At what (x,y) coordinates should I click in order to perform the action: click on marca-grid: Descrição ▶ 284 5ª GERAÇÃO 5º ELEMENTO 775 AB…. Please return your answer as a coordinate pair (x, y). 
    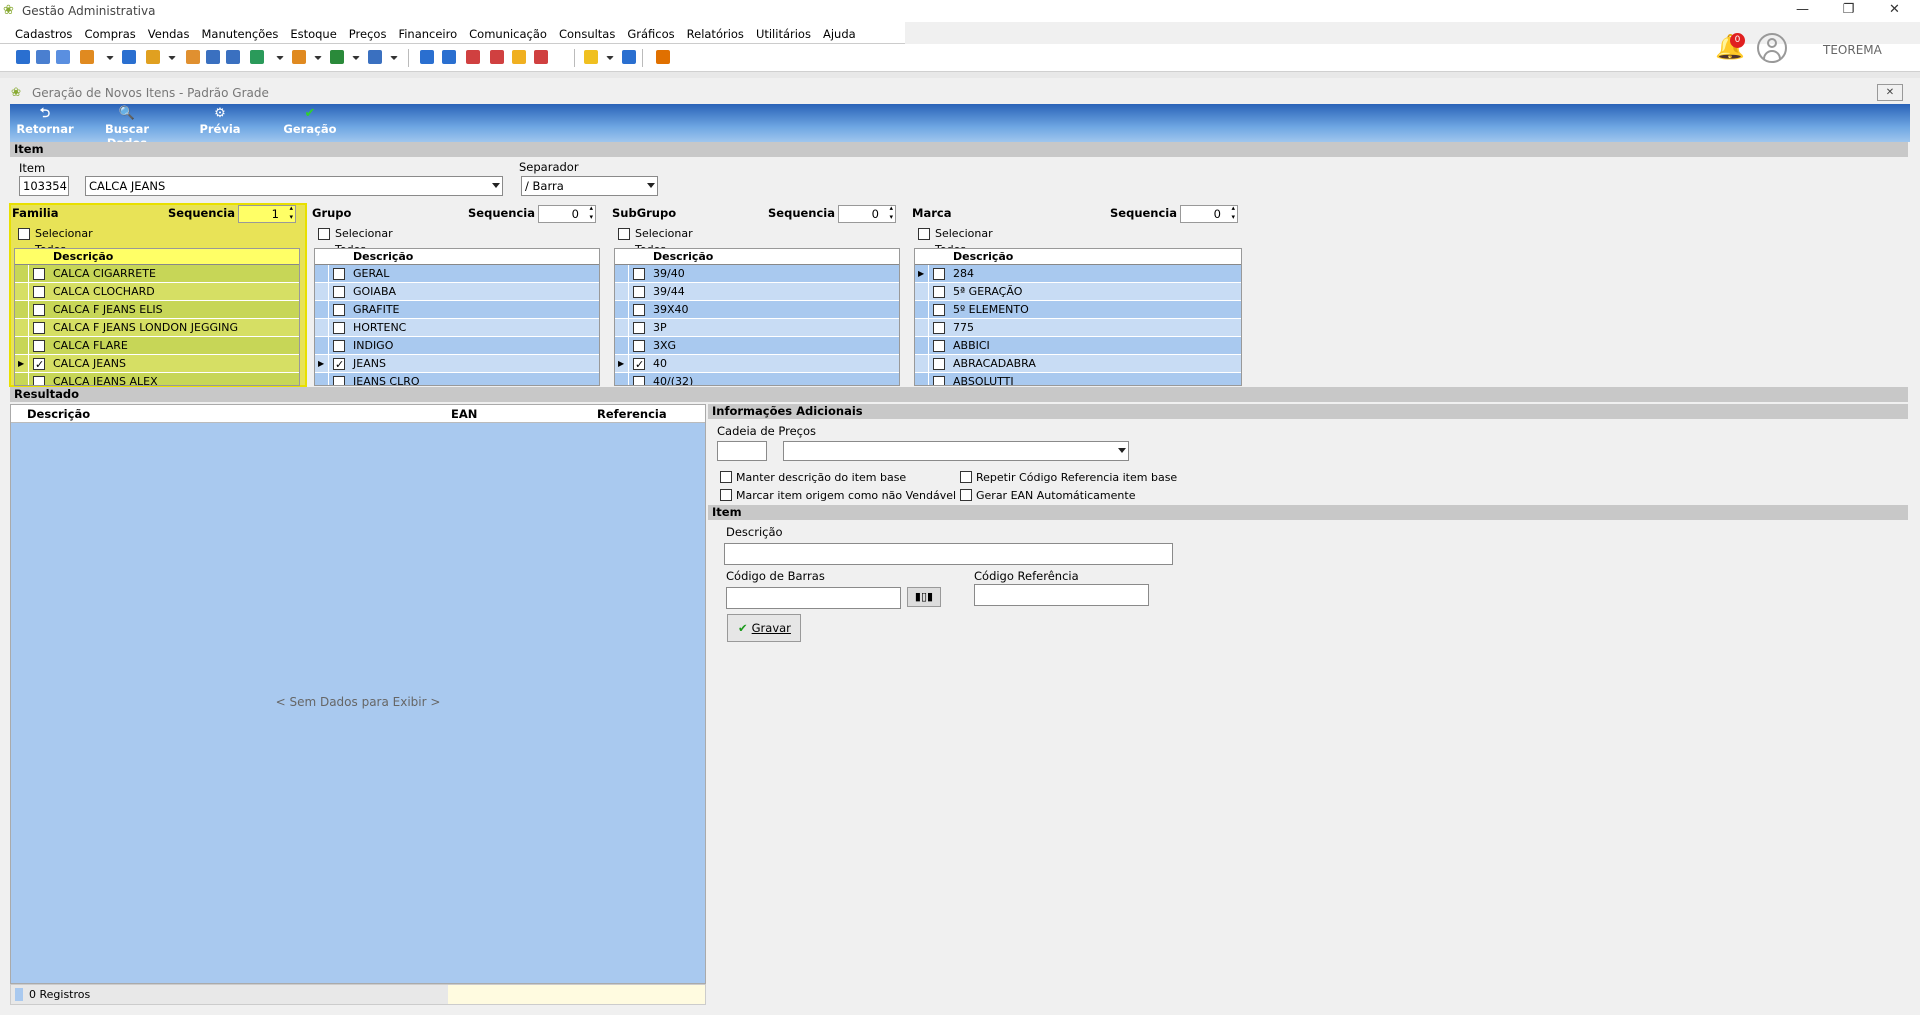
    Looking at the image, I should click on (1078, 317).